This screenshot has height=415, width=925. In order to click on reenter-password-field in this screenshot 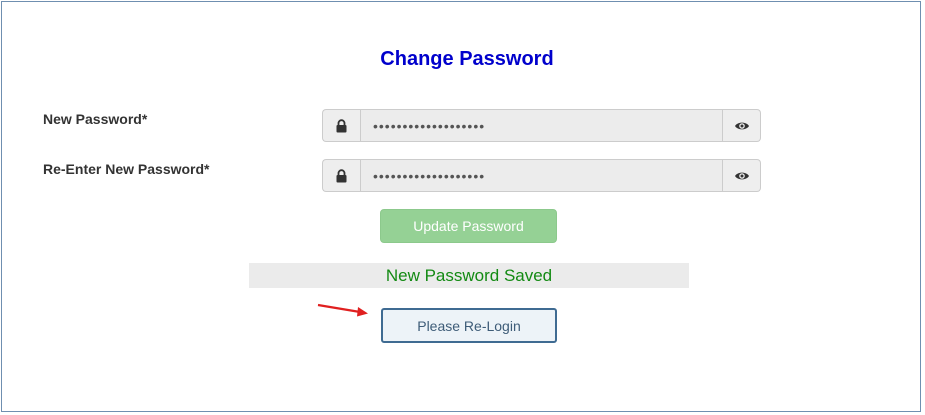, I will do `click(541, 175)`.